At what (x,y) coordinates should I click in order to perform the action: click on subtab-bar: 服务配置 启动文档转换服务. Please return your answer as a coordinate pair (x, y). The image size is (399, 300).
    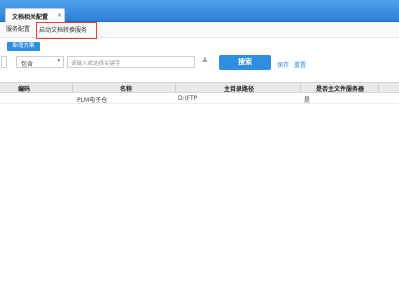
    Looking at the image, I should click on (199, 30).